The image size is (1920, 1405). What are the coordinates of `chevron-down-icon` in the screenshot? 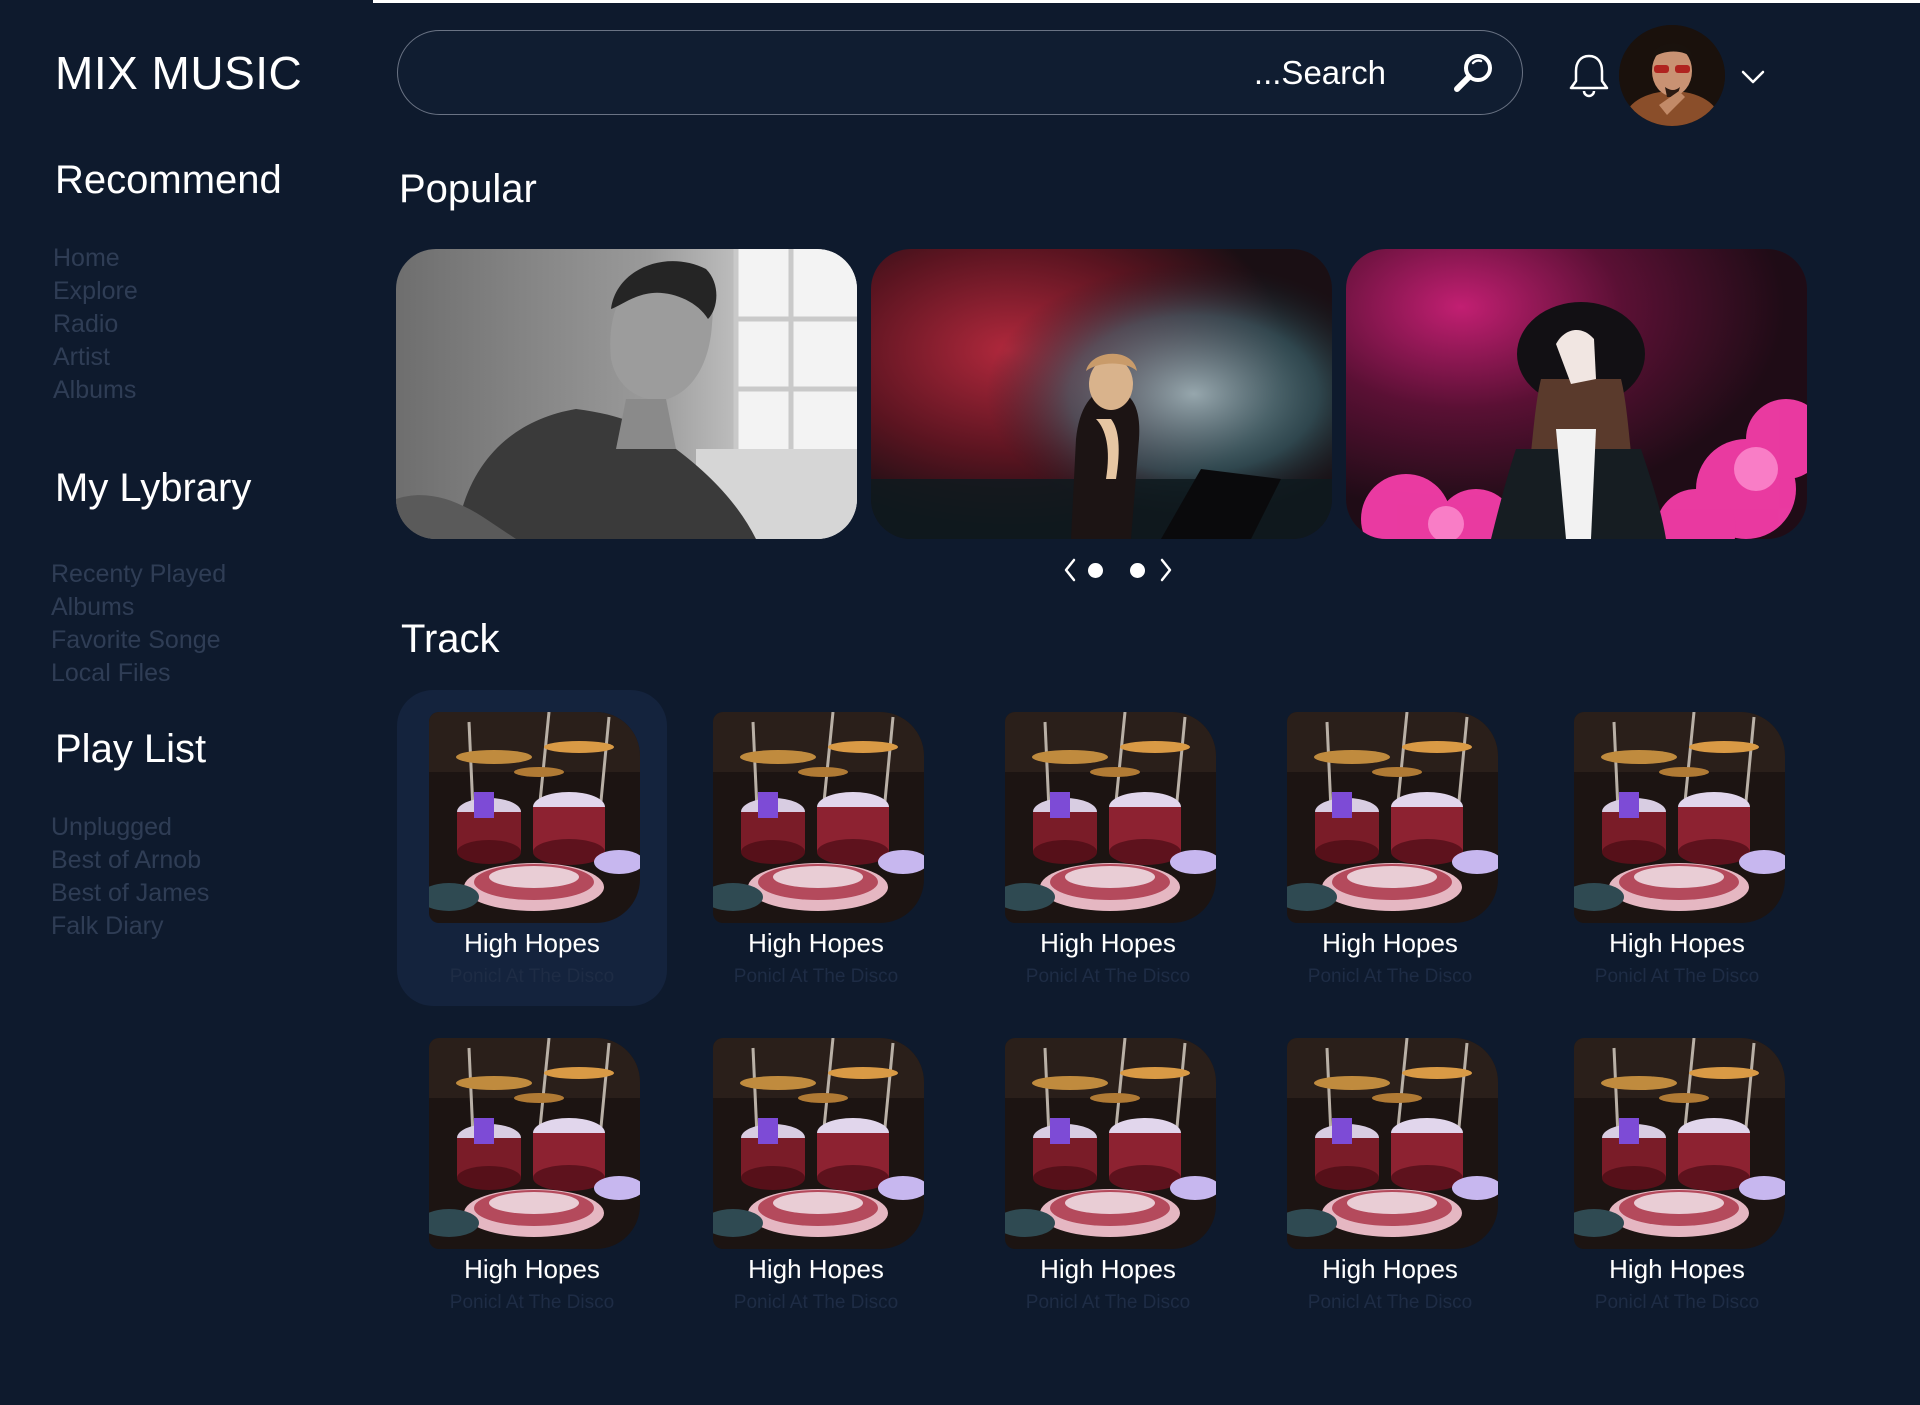 It's located at (1753, 77).